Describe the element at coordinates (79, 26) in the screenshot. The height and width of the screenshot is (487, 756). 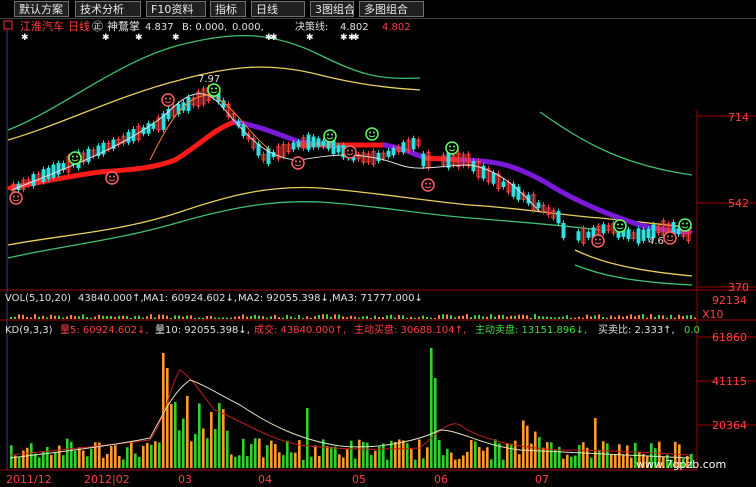
I see `period-label: 日线` at that location.